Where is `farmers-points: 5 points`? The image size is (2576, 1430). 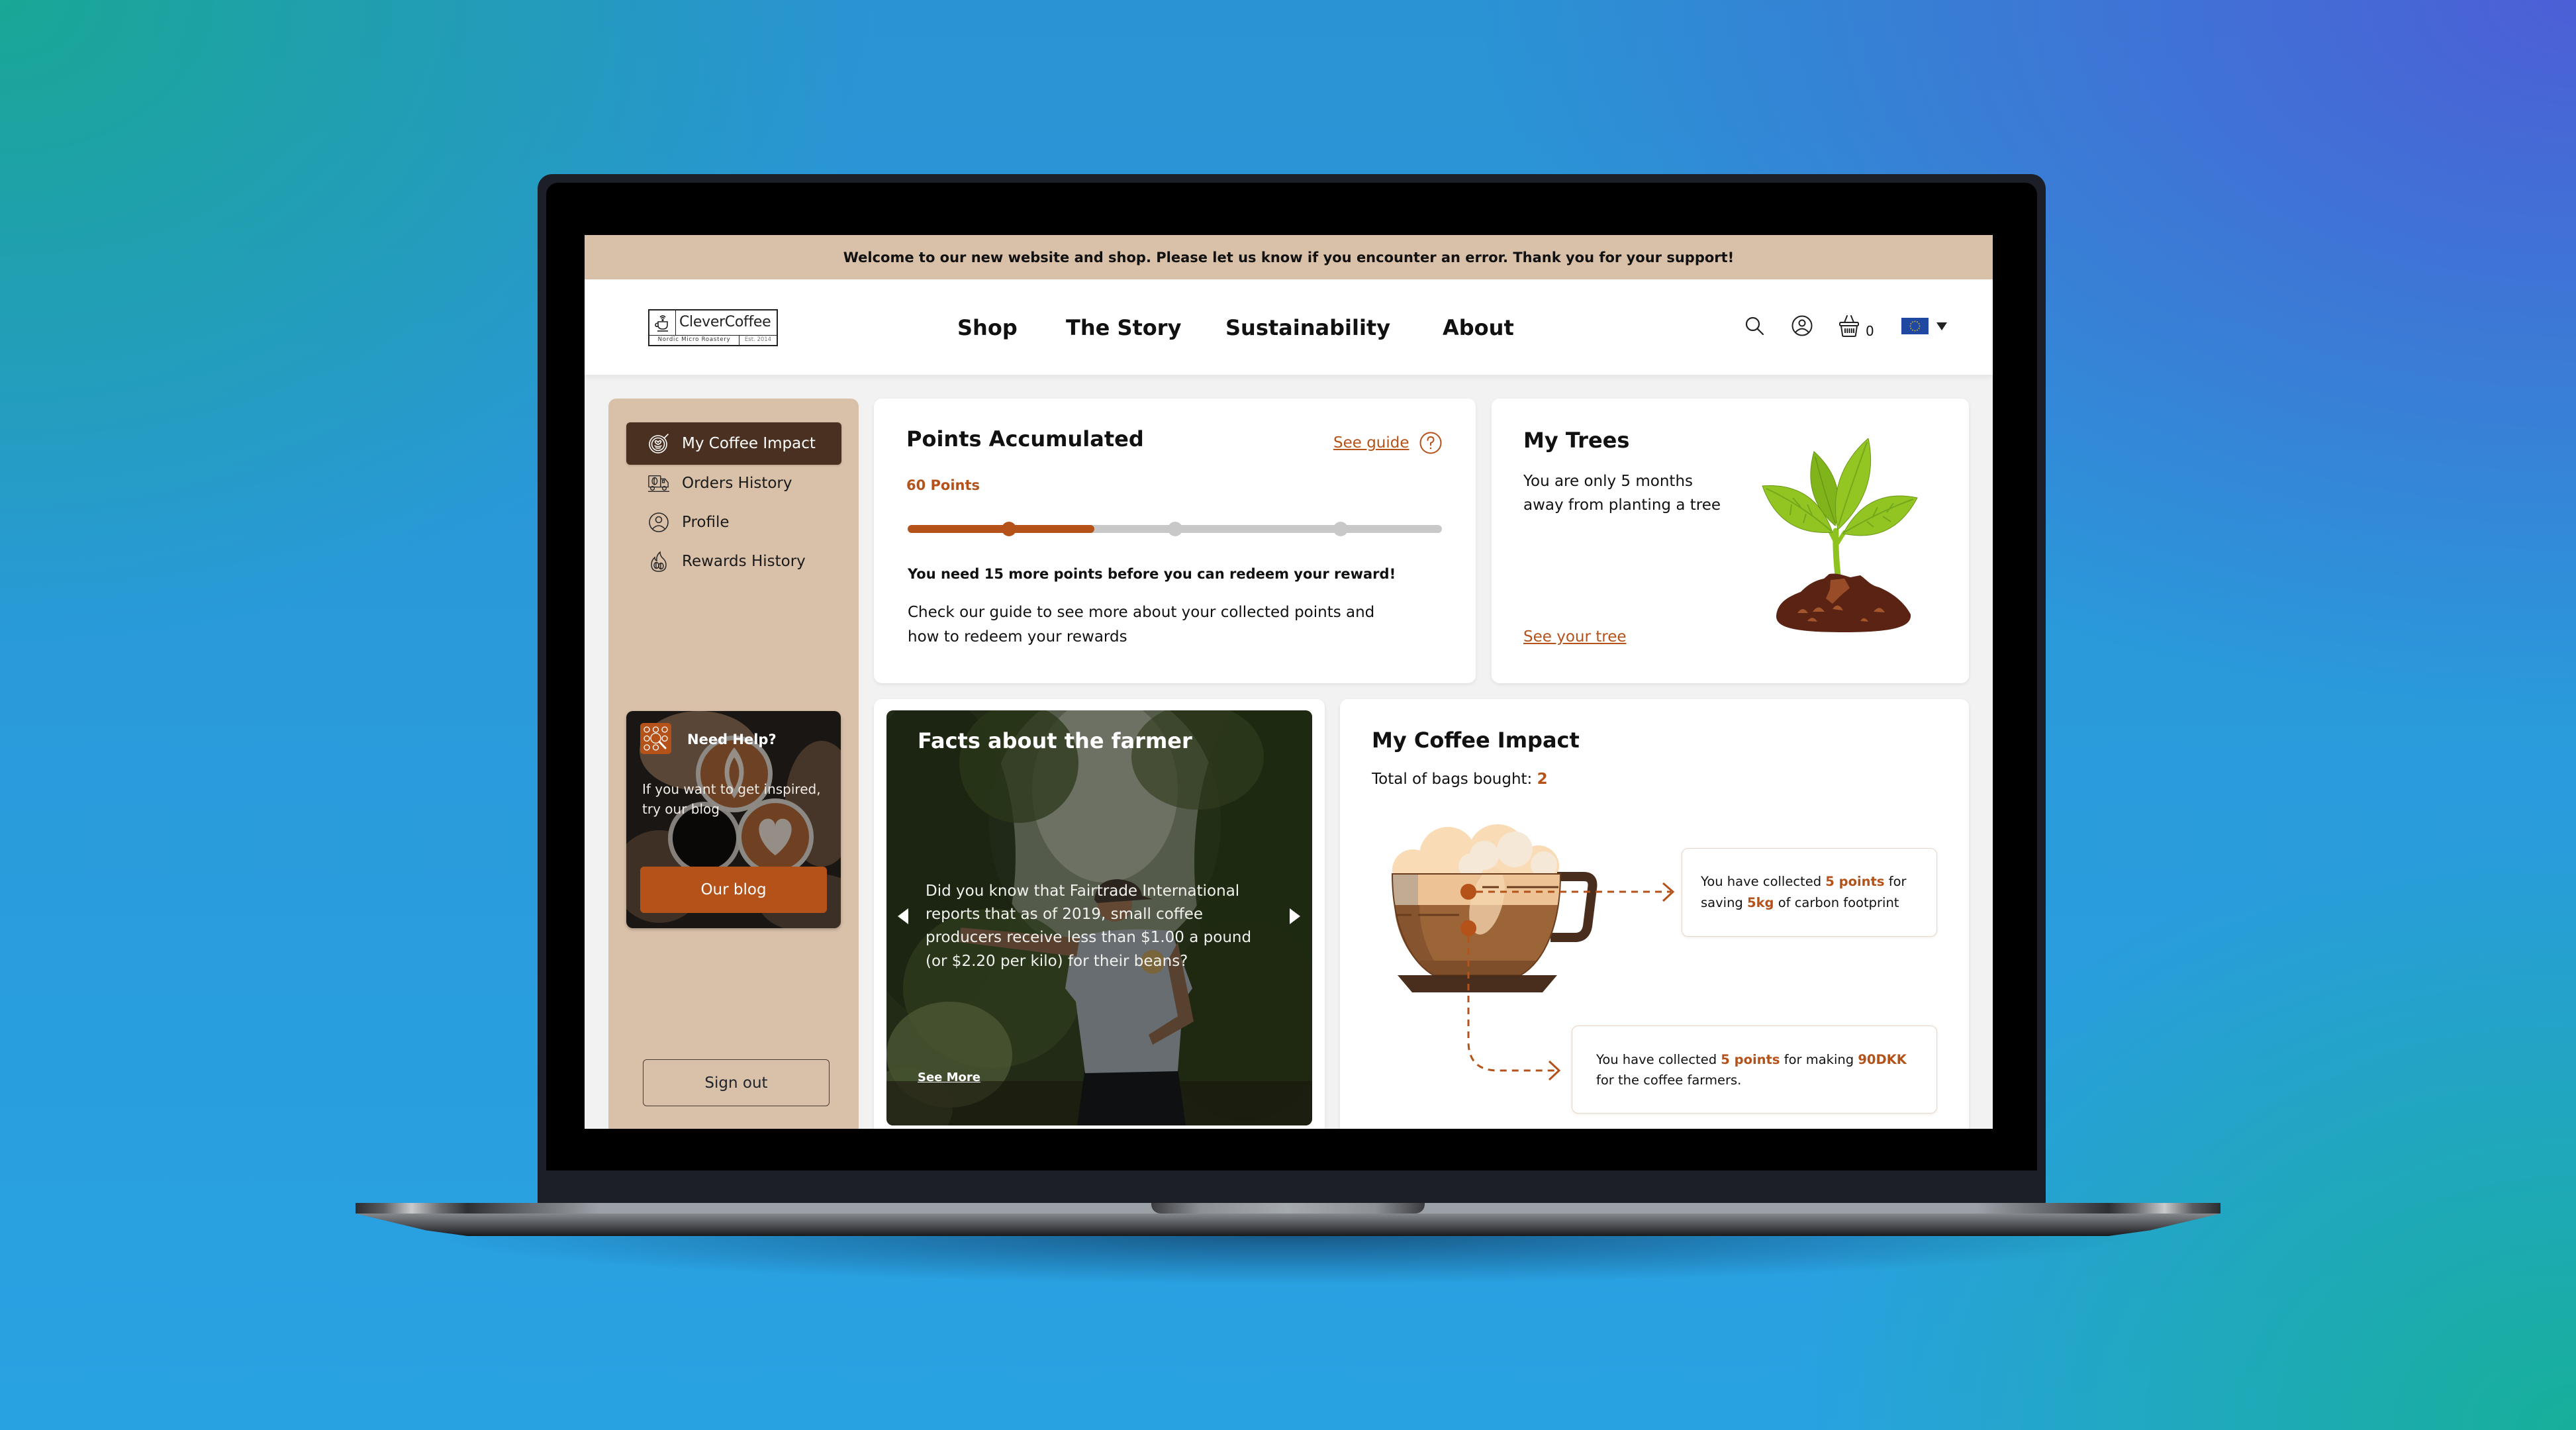
farmers-points: 5 points is located at coordinates (1750, 1059).